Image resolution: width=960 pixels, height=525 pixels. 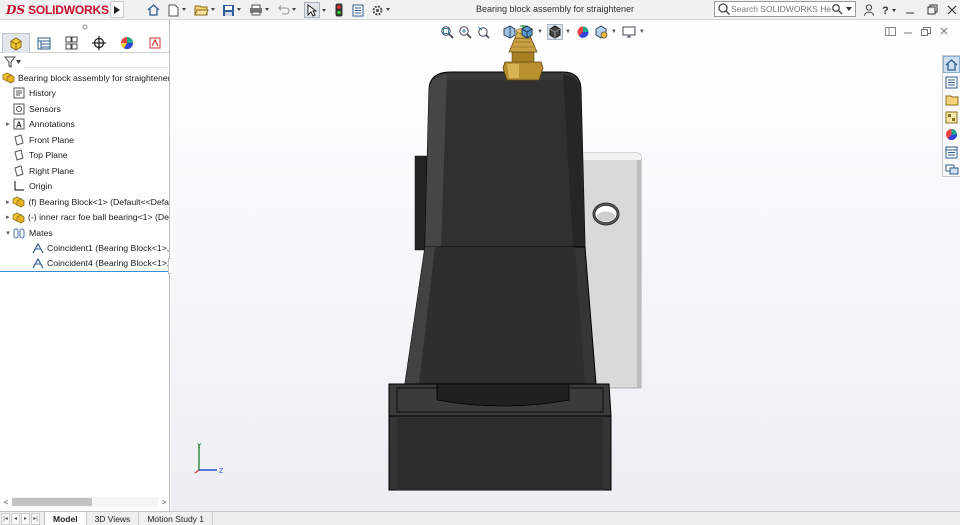 I want to click on print-button, so click(x=258, y=10).